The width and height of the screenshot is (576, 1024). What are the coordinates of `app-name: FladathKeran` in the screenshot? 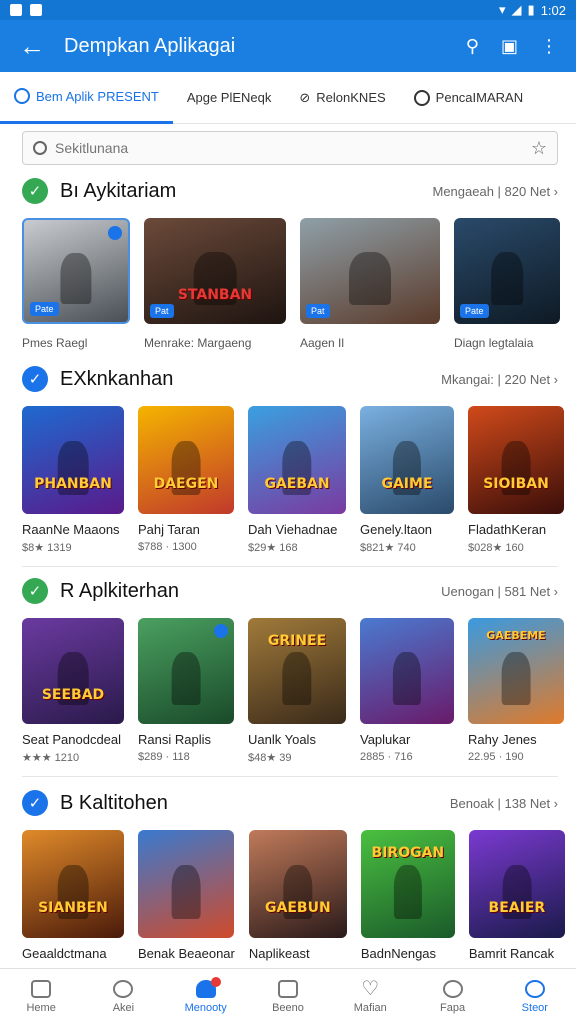 It's located at (507, 529).